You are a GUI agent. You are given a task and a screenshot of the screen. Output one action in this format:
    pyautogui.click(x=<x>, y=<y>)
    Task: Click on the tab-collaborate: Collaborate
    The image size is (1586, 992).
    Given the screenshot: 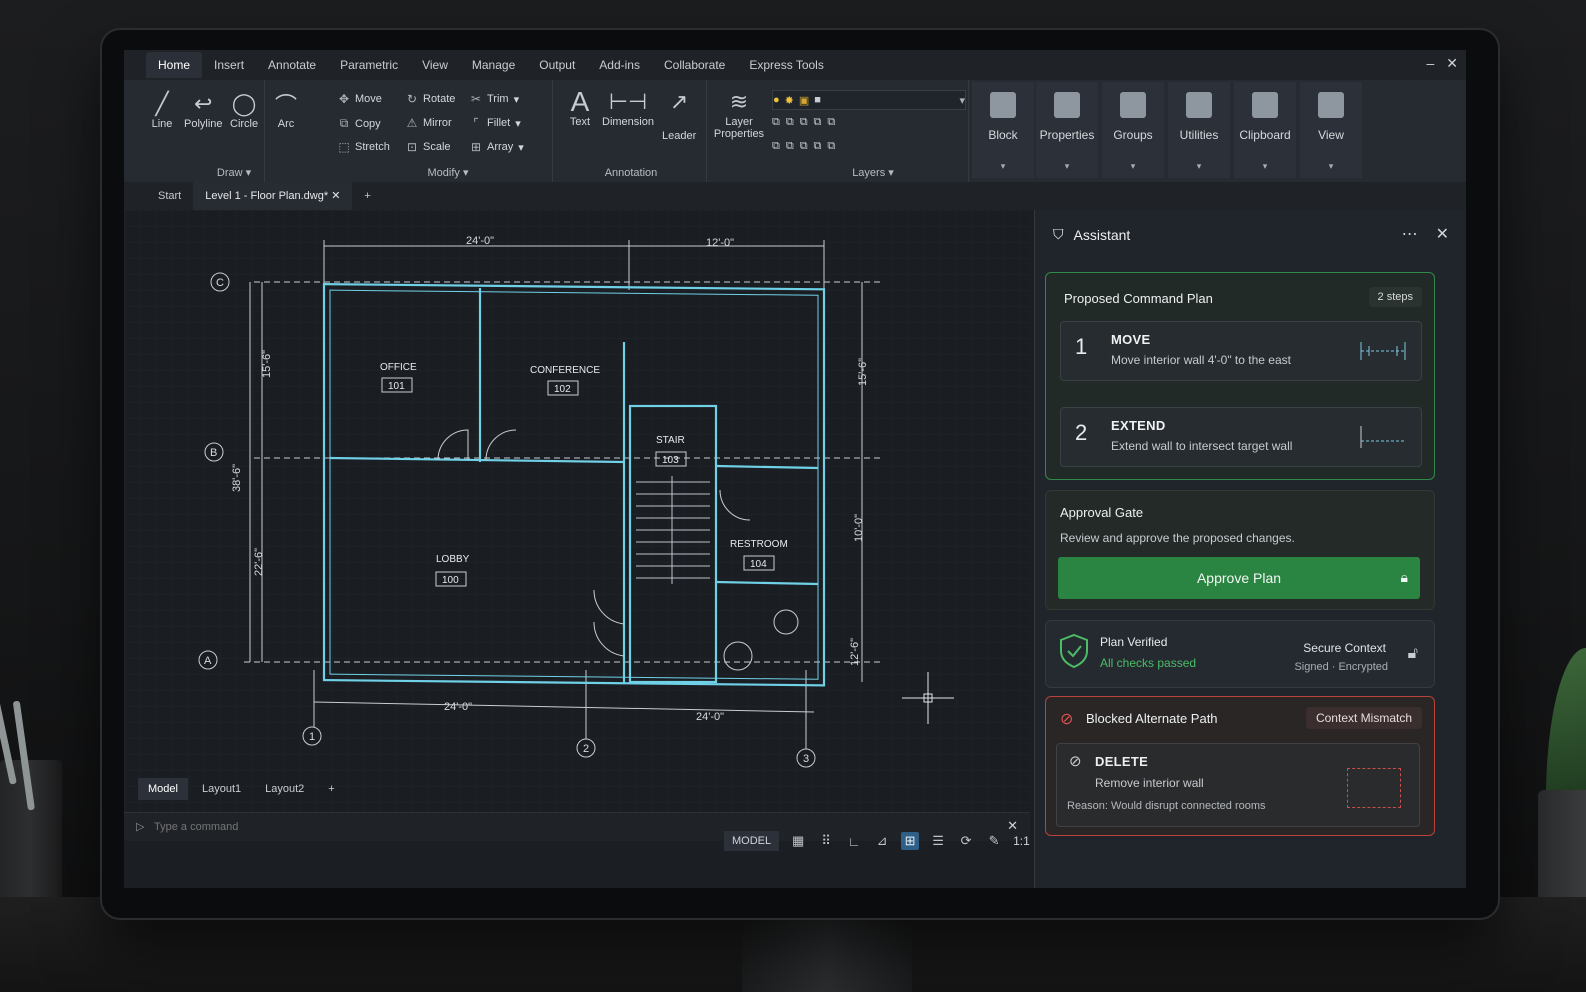 What is the action you would take?
    pyautogui.click(x=694, y=65)
    